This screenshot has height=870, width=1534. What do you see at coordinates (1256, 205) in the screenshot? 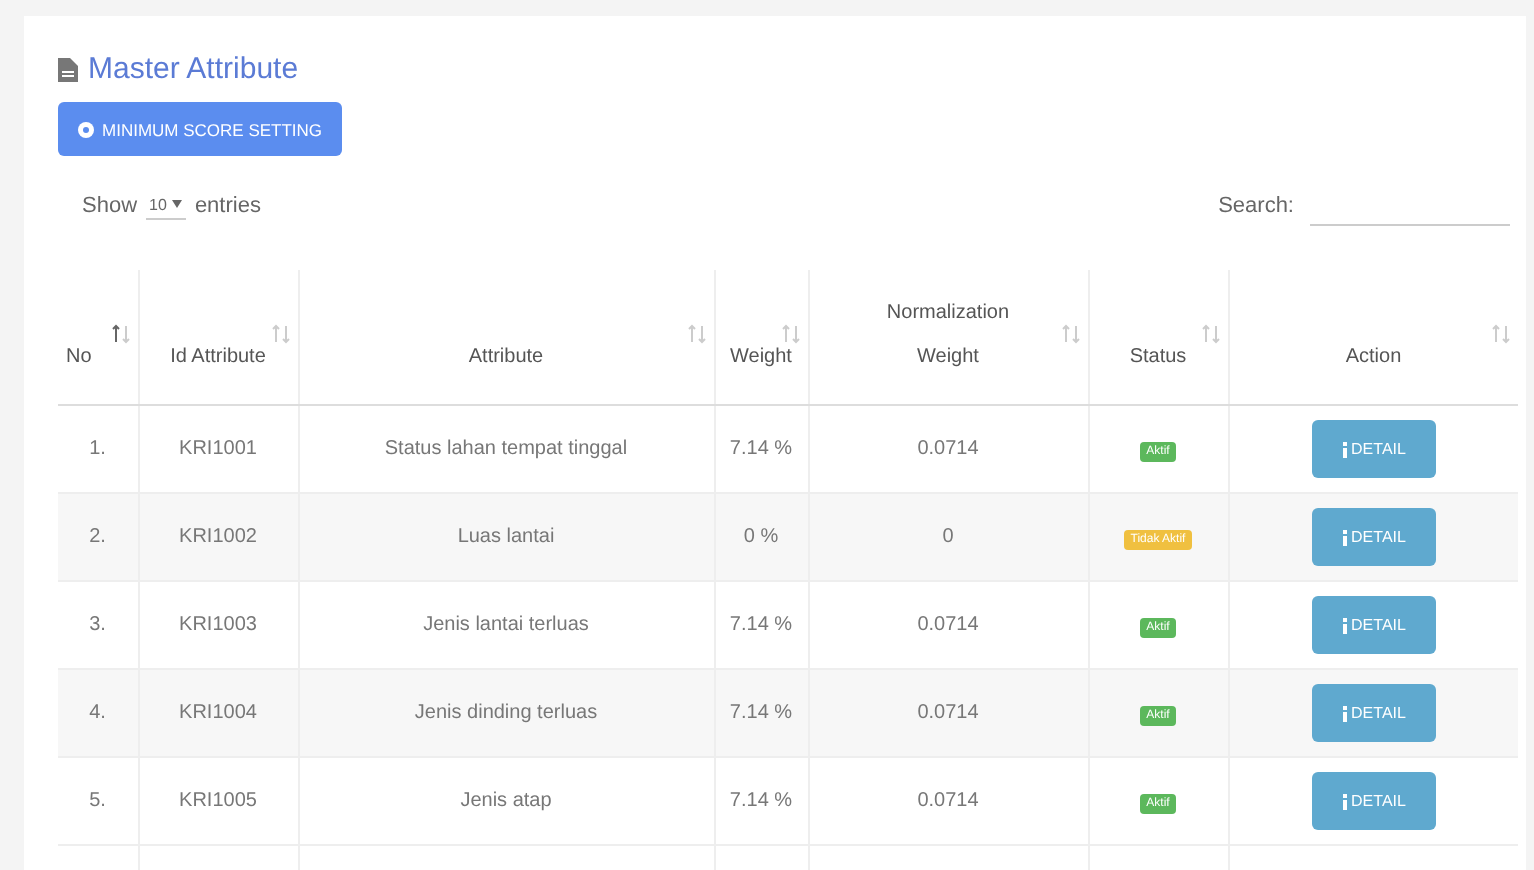
I see `search-label: Search:` at bounding box center [1256, 205].